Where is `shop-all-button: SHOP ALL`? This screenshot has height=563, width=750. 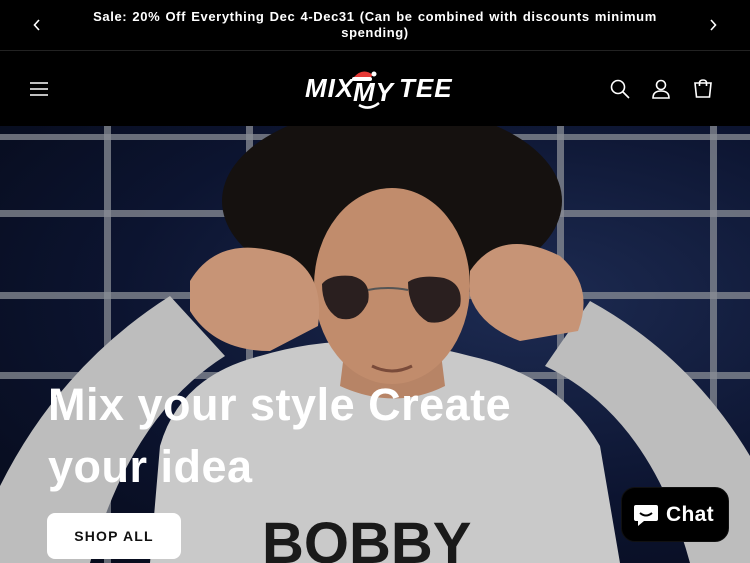 shop-all-button: SHOP ALL is located at coordinates (114, 536).